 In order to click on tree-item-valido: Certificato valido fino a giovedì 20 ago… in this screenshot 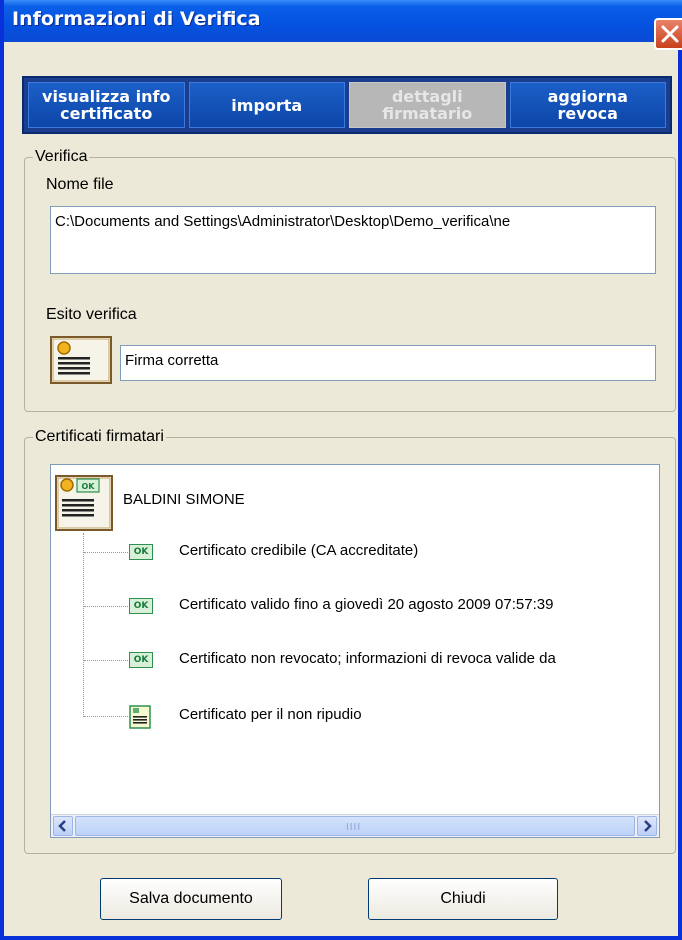, I will do `click(366, 604)`.